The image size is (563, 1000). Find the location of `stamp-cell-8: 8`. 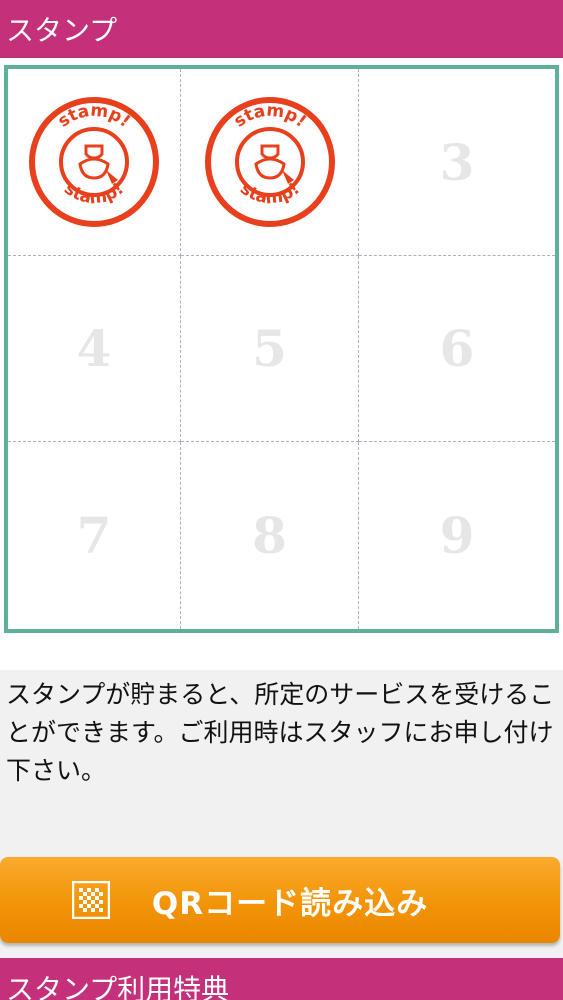

stamp-cell-8: 8 is located at coordinates (270, 535).